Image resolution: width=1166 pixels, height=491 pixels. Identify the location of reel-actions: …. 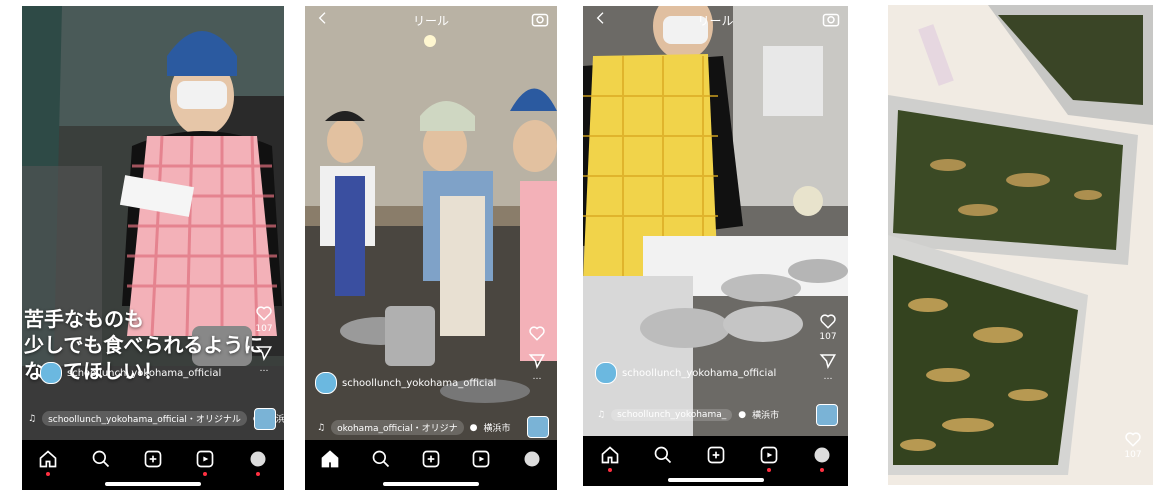
(537, 358).